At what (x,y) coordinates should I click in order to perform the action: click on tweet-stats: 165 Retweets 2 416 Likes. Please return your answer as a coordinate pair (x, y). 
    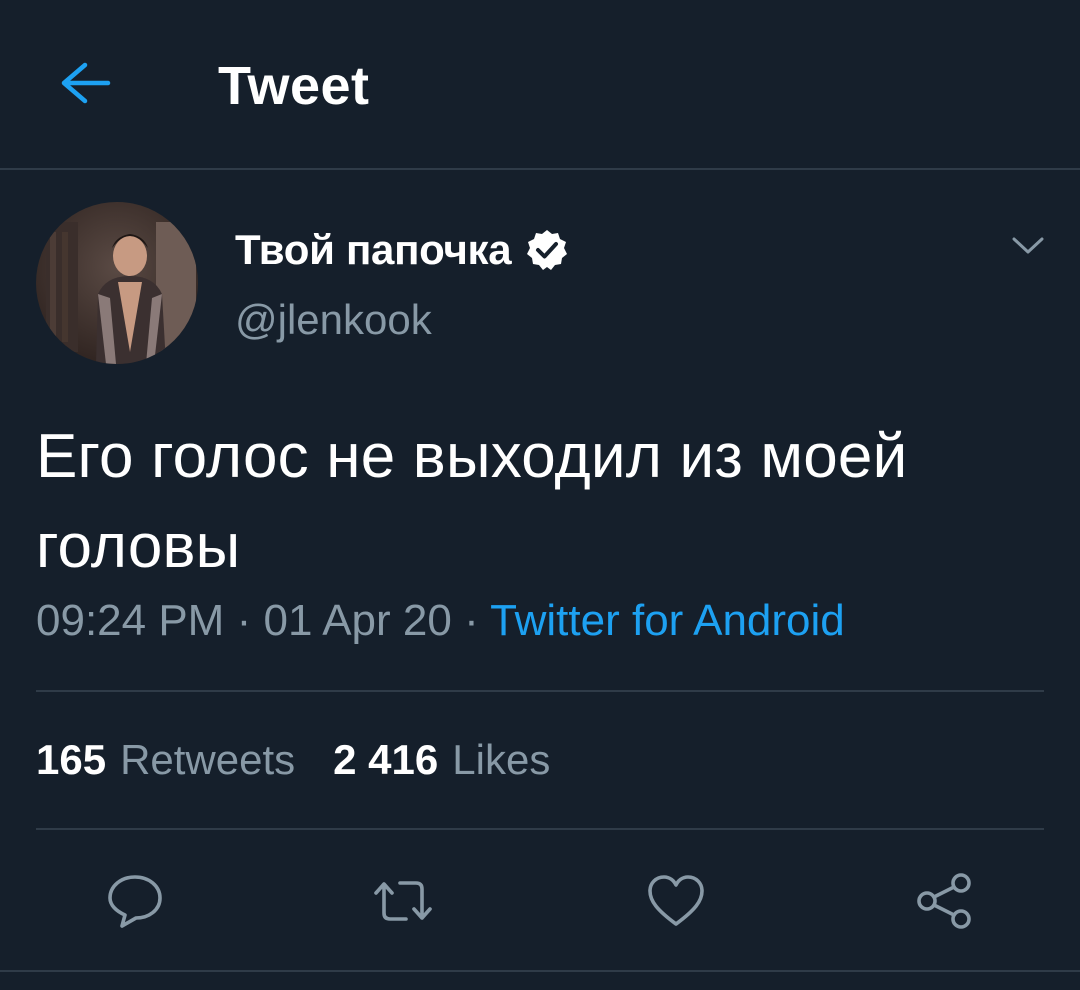
    Looking at the image, I should click on (293, 760).